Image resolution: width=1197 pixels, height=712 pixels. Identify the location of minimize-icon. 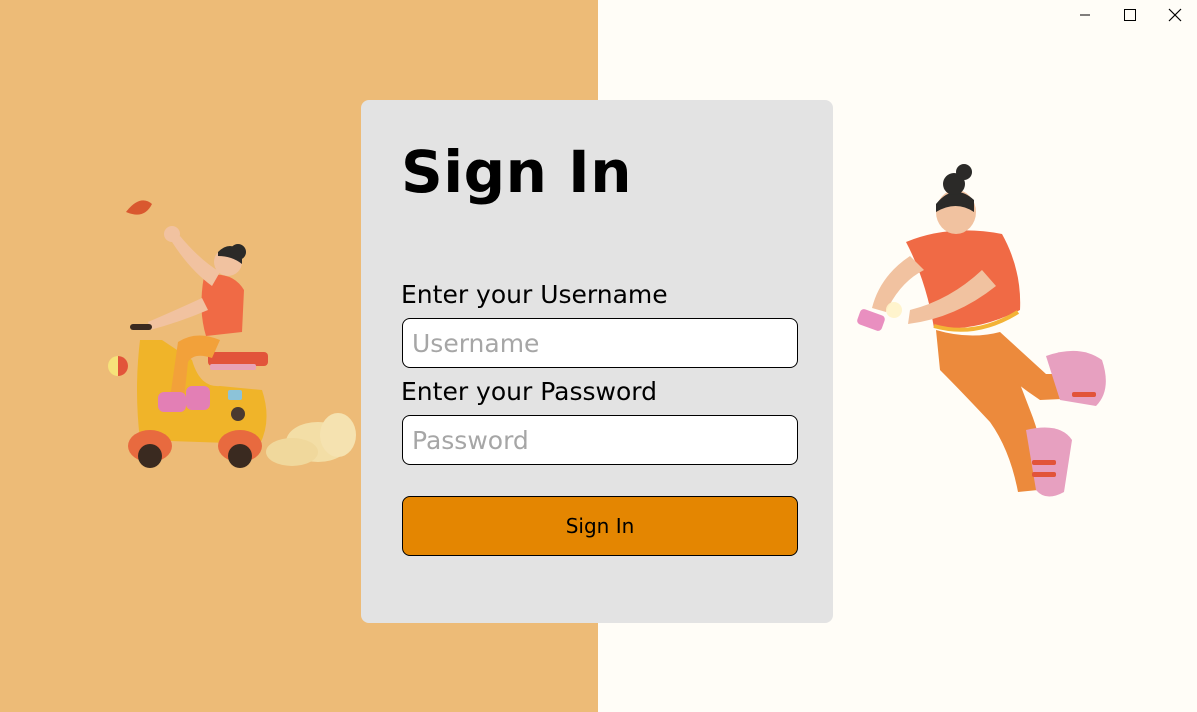
(1084, 15).